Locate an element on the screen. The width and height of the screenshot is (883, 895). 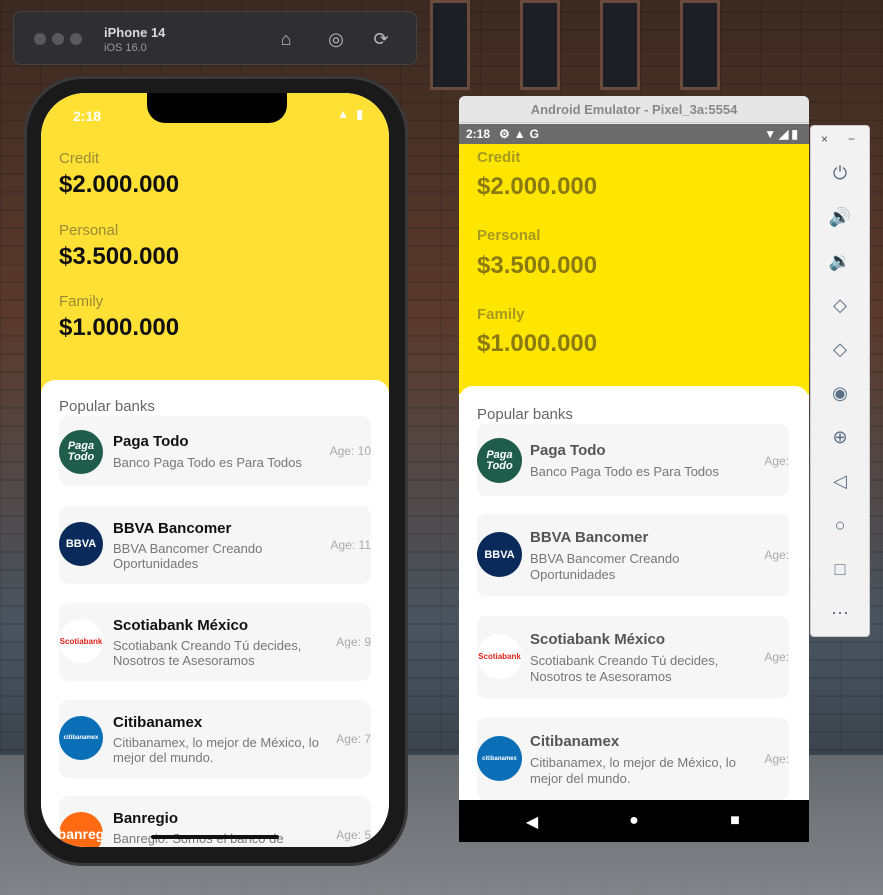
status-icons: ▲ ▮ is located at coordinates (351, 114).